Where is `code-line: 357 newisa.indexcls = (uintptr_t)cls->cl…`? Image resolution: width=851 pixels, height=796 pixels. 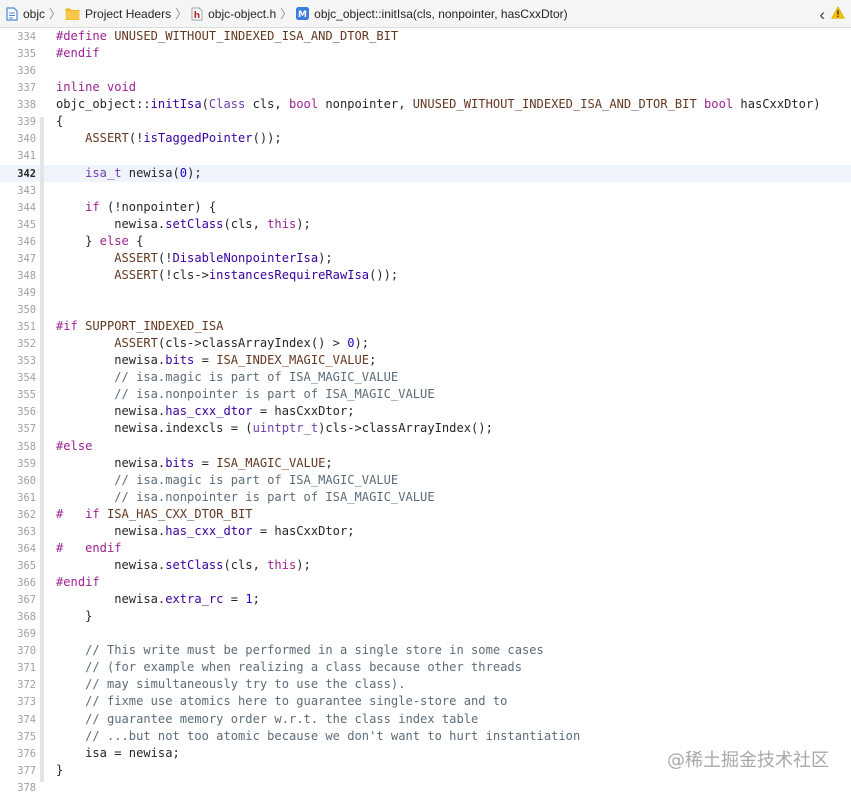 code-line: 357 newisa.indexcls = (uintptr_t)cls->cl… is located at coordinates (425, 428).